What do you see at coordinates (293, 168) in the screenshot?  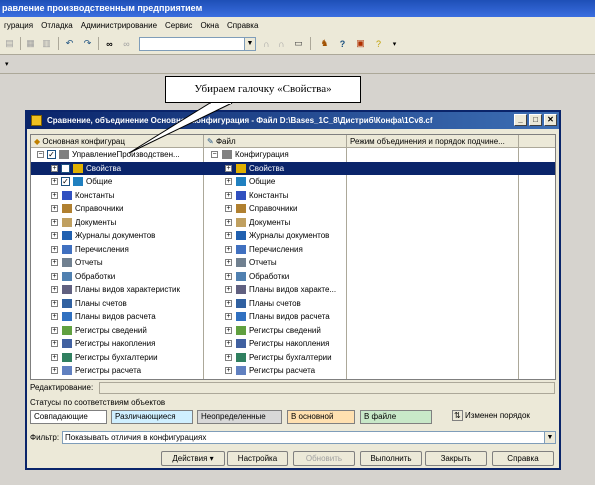 I see `tree-row-selected: + Свойства + Свойства` at bounding box center [293, 168].